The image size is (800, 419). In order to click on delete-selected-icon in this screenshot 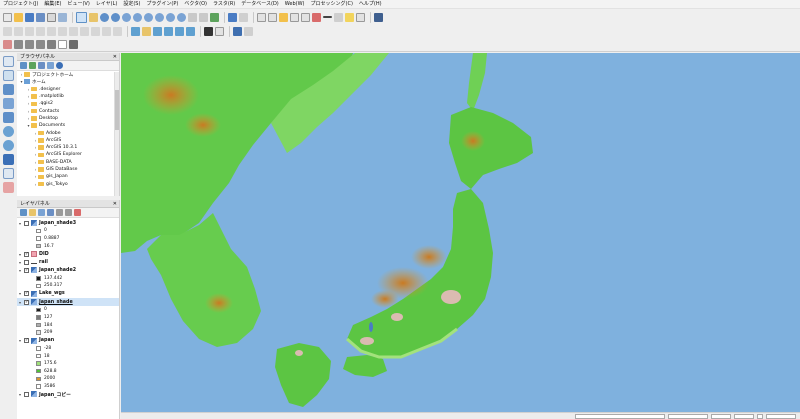, I will do `click(62, 31)`.